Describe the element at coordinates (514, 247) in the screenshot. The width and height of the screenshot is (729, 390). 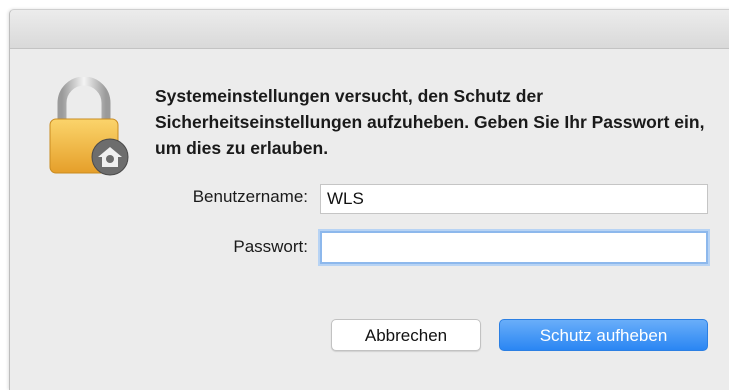
I see `password-field` at that location.